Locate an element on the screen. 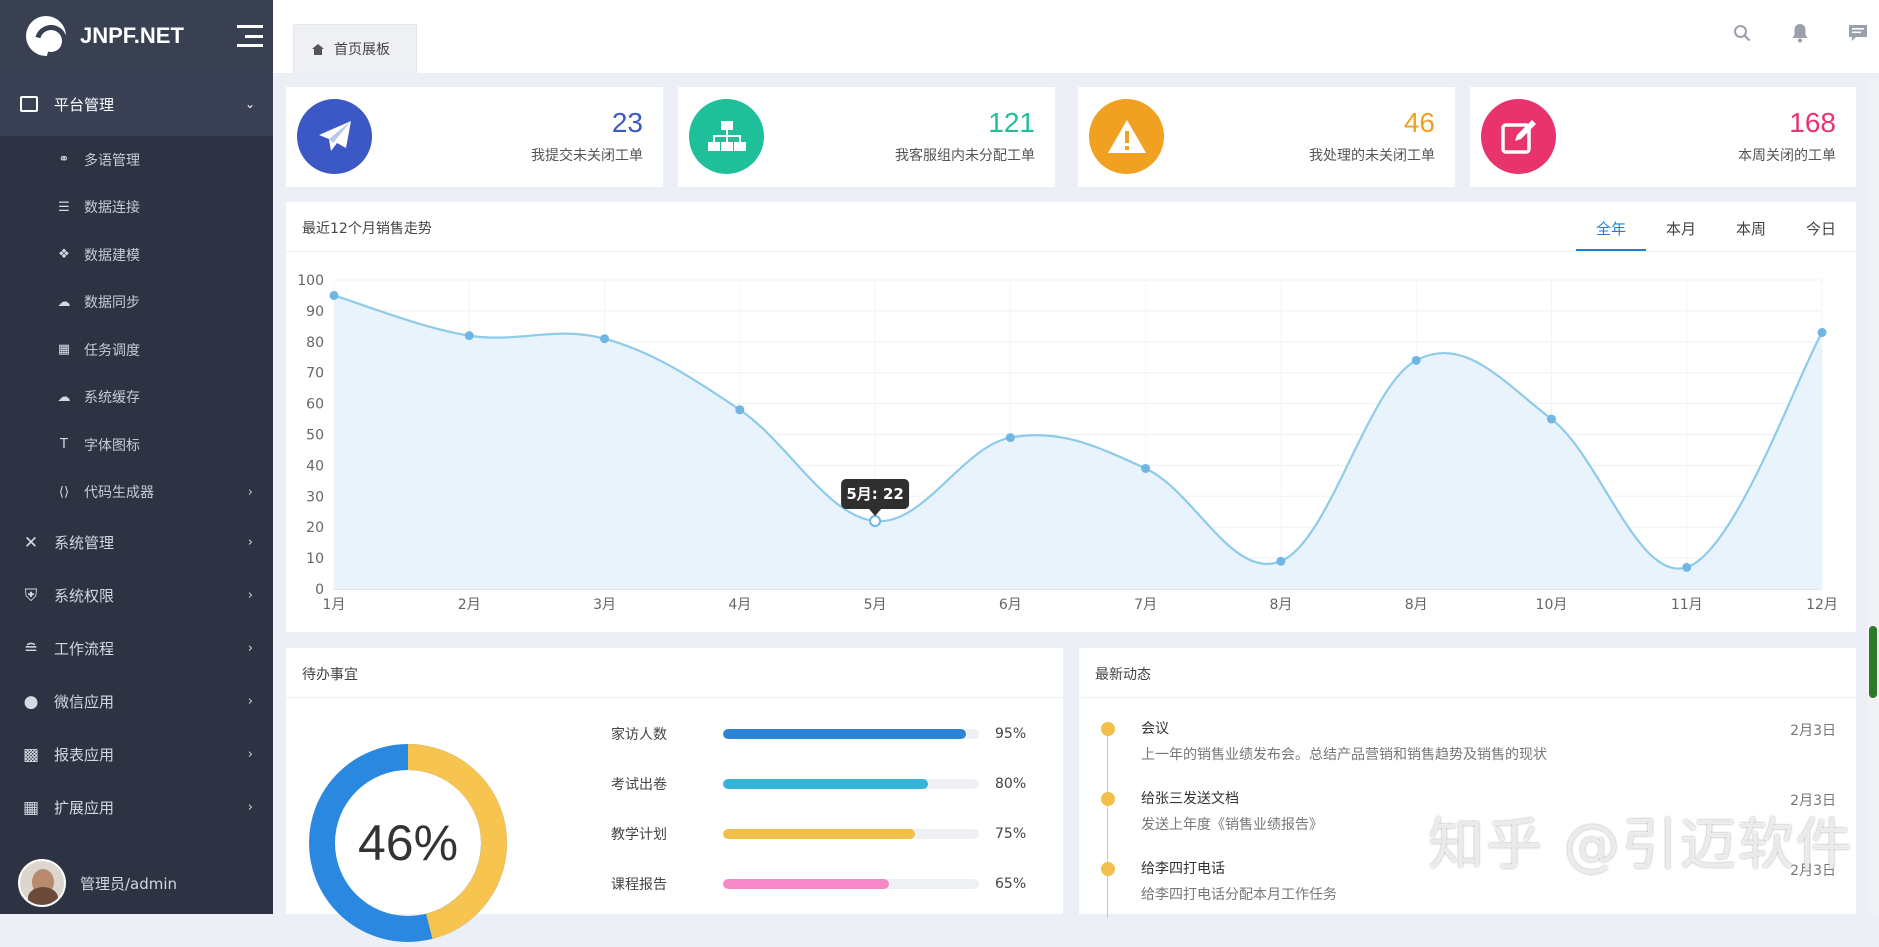 The image size is (1879, 947). scrollbar is located at coordinates (1873, 497).